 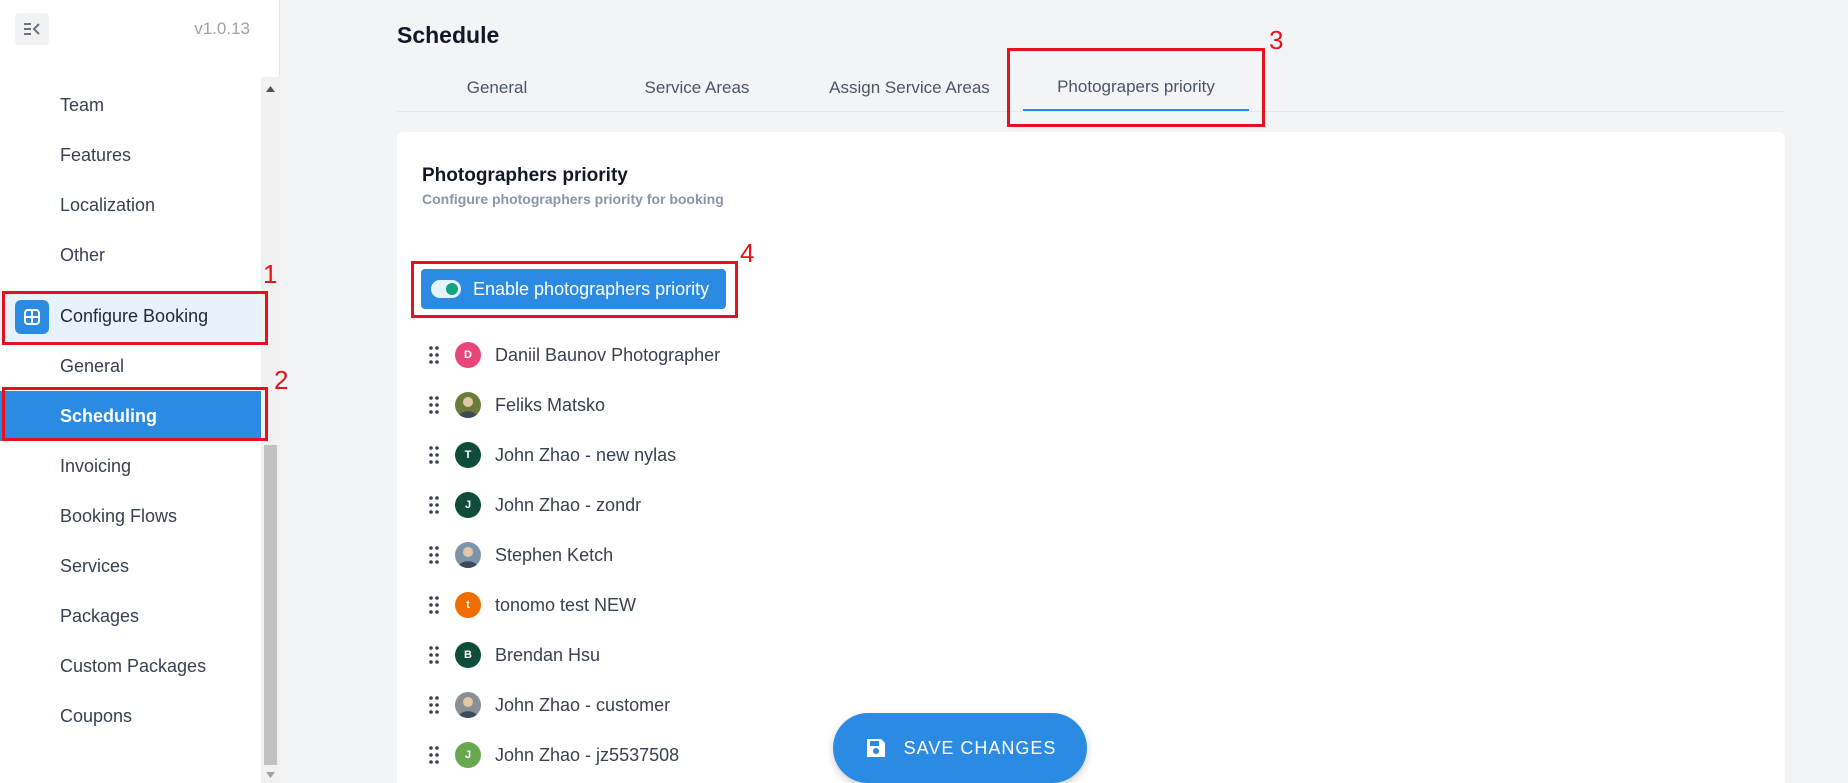 What do you see at coordinates (133, 665) in the screenshot?
I see `sidebar-item-label: Custom Packages` at bounding box center [133, 665].